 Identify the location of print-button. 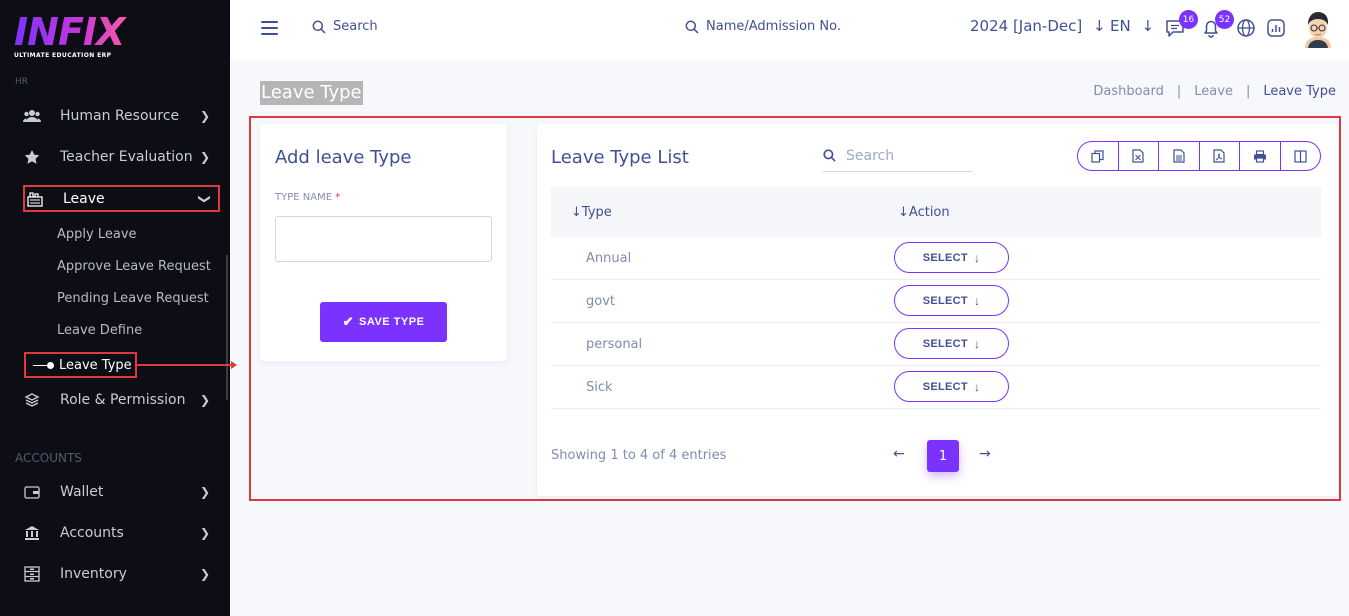
(1260, 156).